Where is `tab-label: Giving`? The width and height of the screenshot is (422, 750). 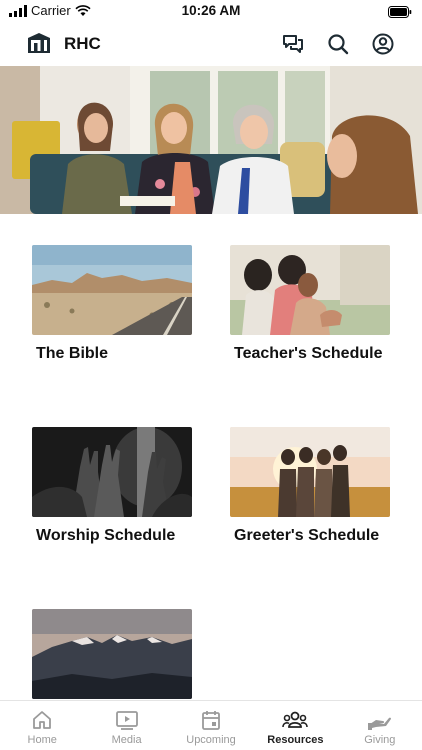
tab-label: Giving is located at coordinates (380, 740).